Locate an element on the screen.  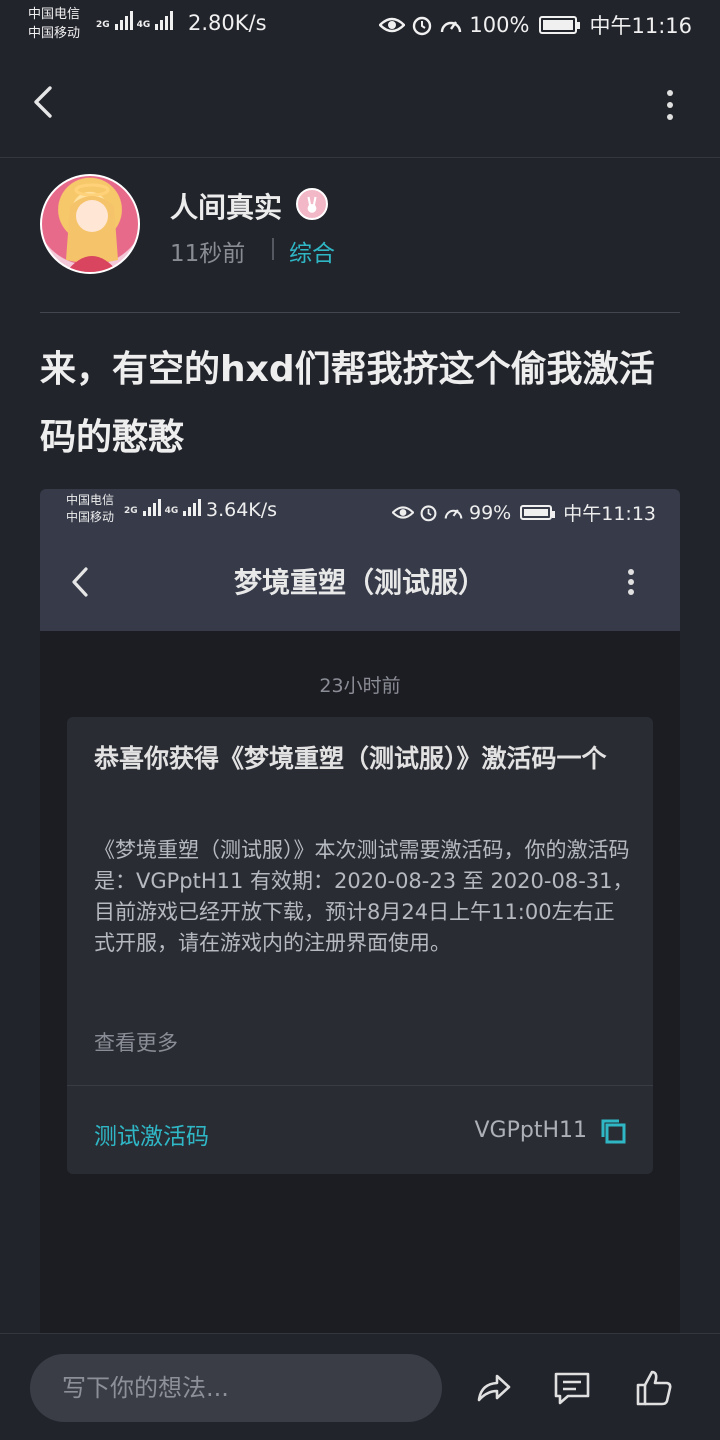
clock: 中午11:13 is located at coordinates (609, 514).